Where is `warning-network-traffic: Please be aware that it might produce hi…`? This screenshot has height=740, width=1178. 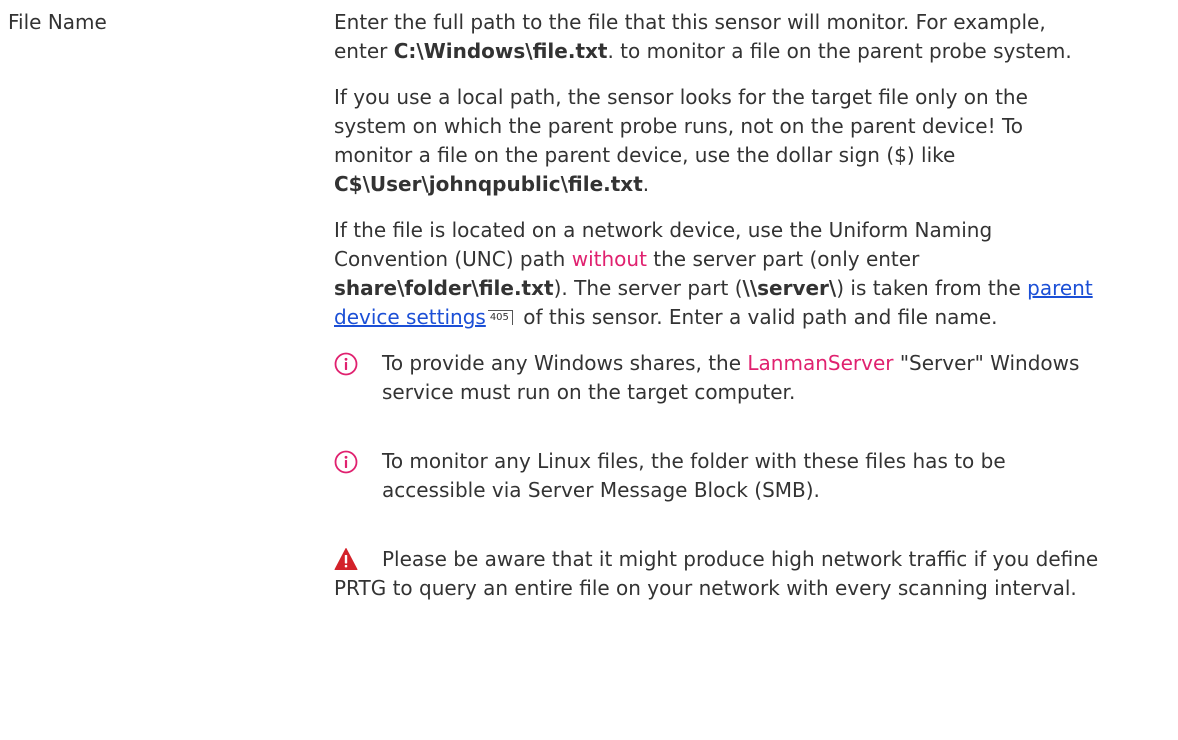 warning-network-traffic: Please be aware that it might produce hi… is located at coordinates (719, 574).